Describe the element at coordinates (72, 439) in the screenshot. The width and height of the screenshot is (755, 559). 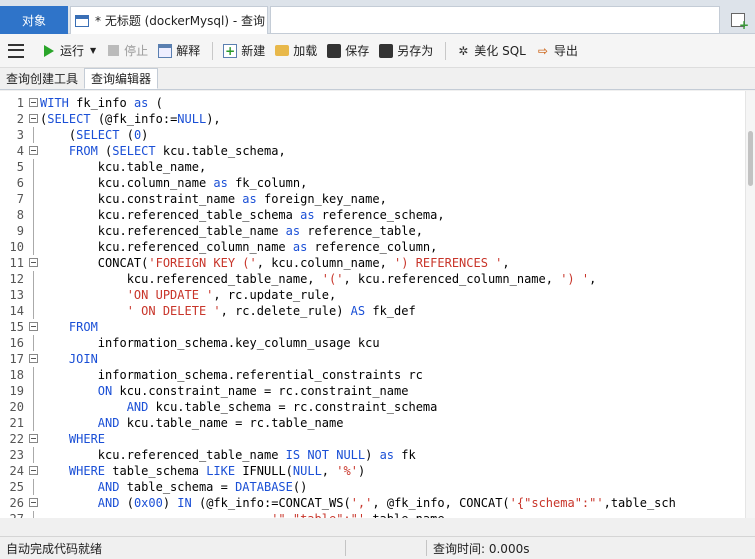
I see `code-text: WHERE` at that location.